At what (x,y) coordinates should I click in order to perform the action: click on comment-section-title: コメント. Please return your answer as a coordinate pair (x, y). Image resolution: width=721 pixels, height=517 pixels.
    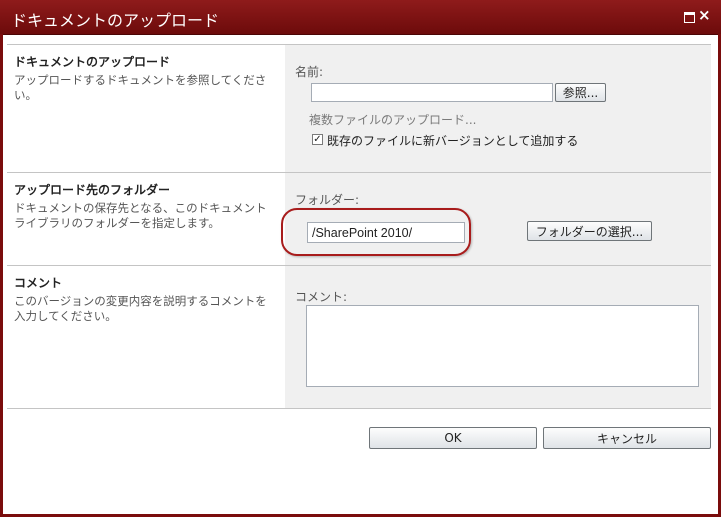
    Looking at the image, I should click on (38, 283).